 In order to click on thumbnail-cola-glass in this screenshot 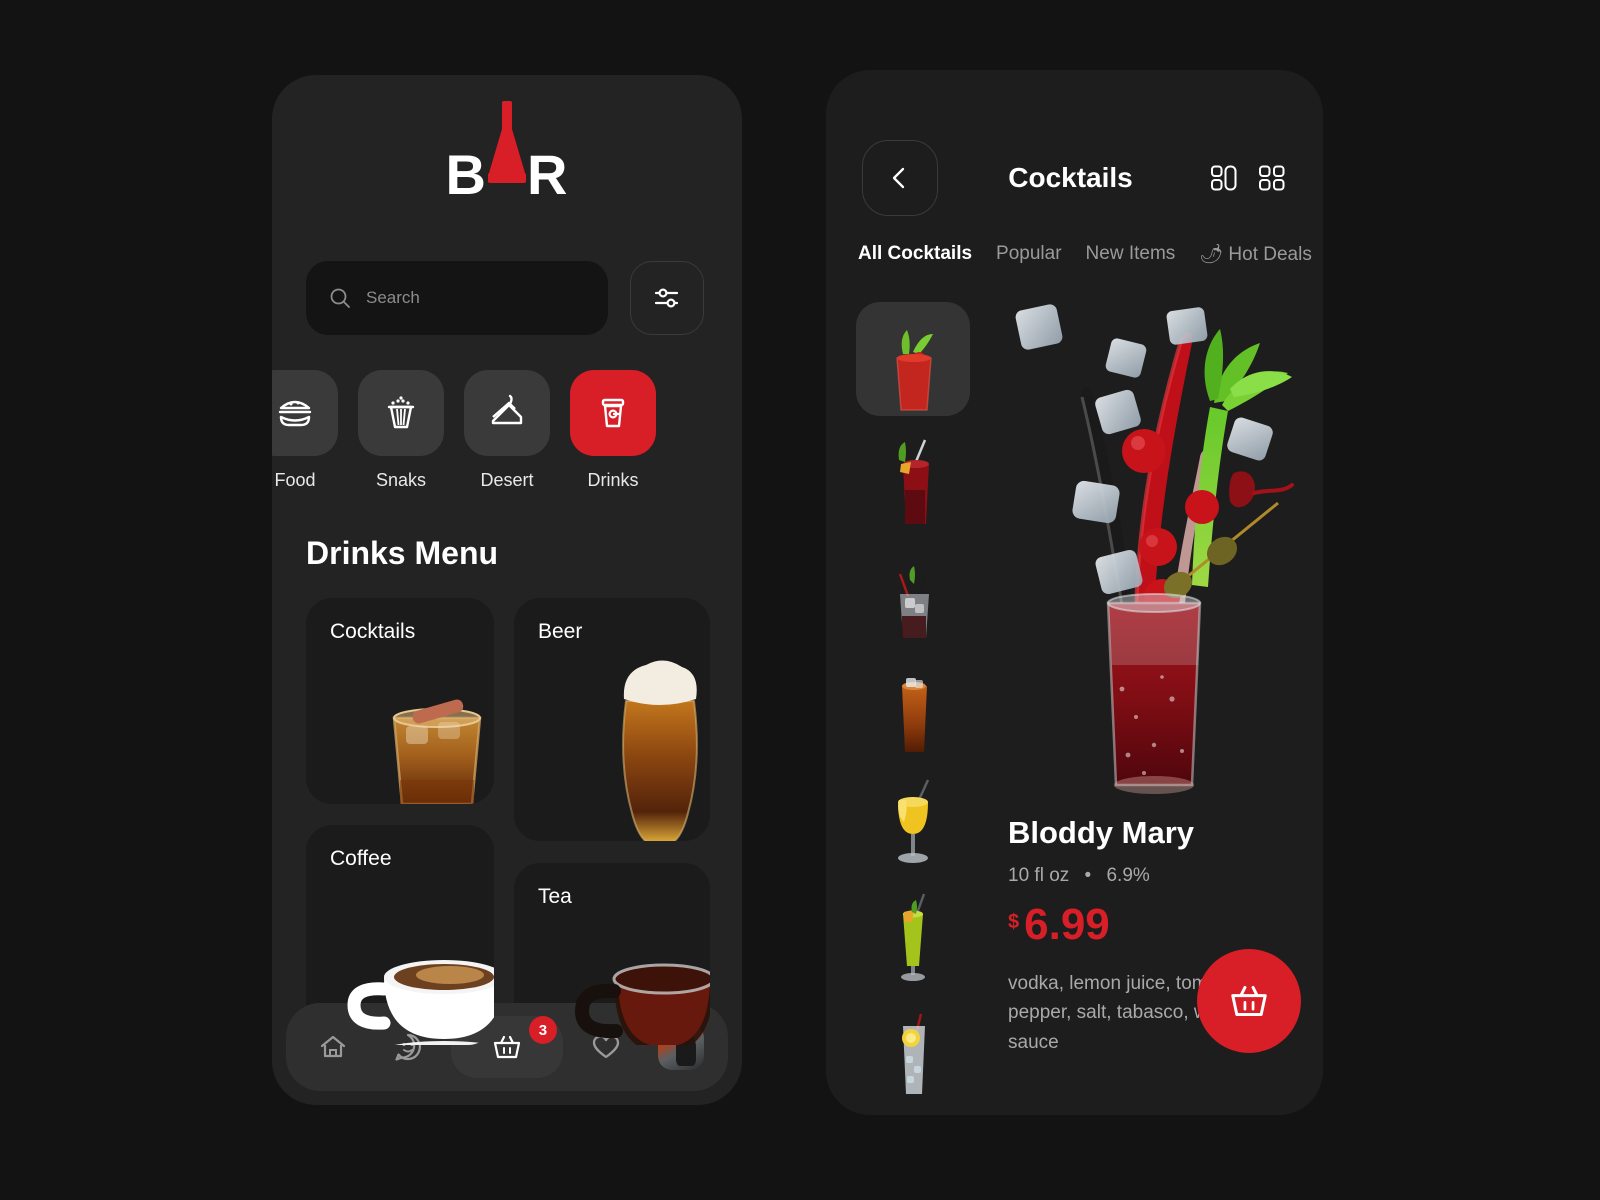, I will do `click(913, 701)`.